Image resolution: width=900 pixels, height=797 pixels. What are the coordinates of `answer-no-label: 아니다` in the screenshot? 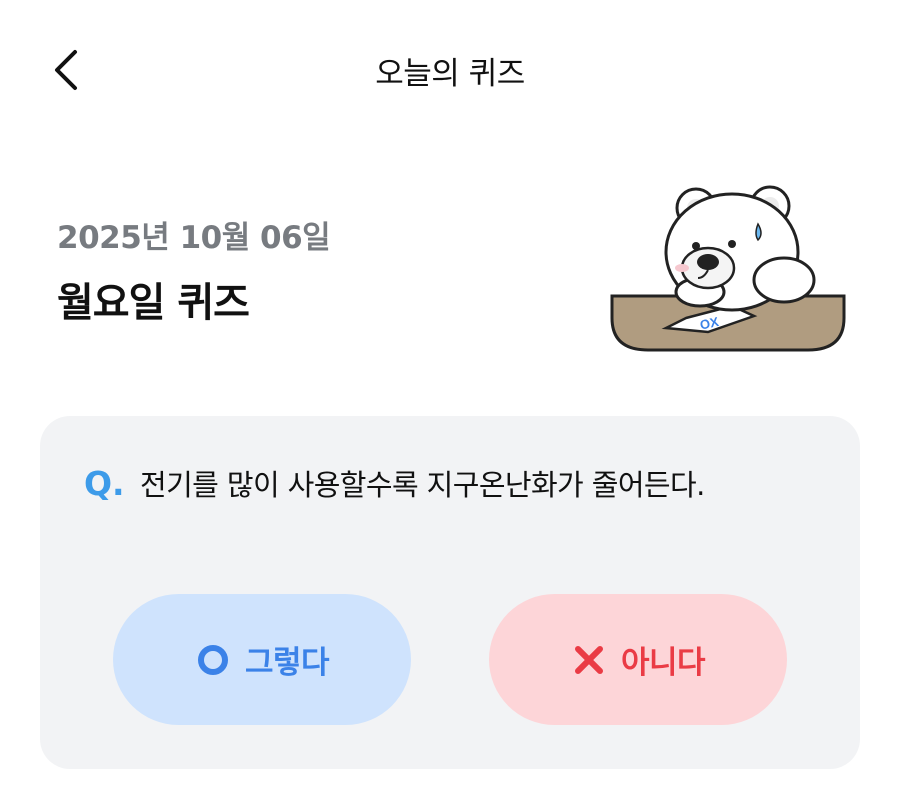 It's located at (663, 663).